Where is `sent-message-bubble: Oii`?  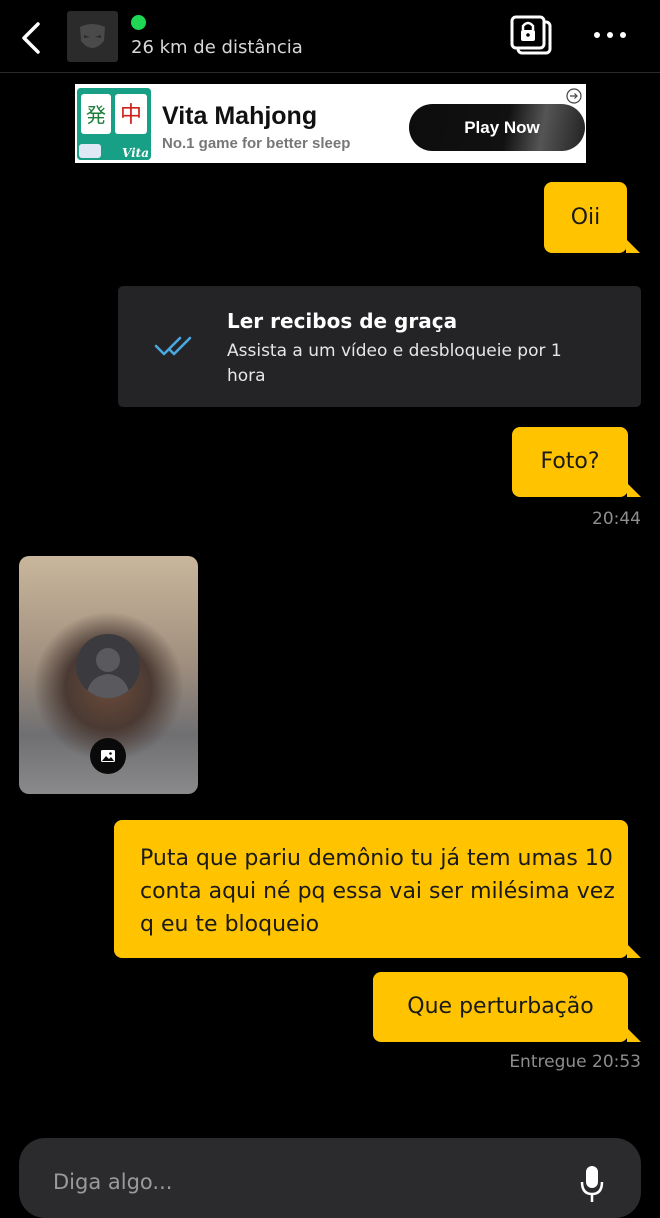 sent-message-bubble: Oii is located at coordinates (592, 217).